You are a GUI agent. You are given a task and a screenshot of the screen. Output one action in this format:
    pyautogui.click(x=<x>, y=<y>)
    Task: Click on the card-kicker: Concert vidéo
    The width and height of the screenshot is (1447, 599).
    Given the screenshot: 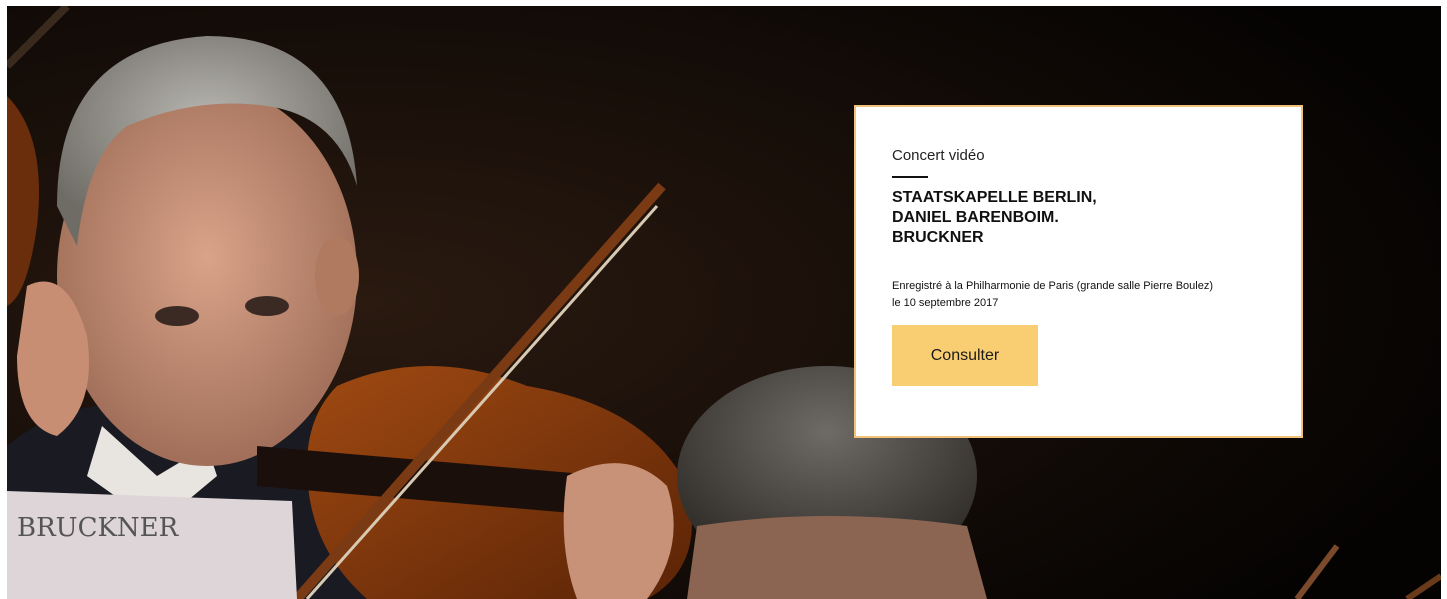 What is the action you would take?
    pyautogui.click(x=938, y=155)
    